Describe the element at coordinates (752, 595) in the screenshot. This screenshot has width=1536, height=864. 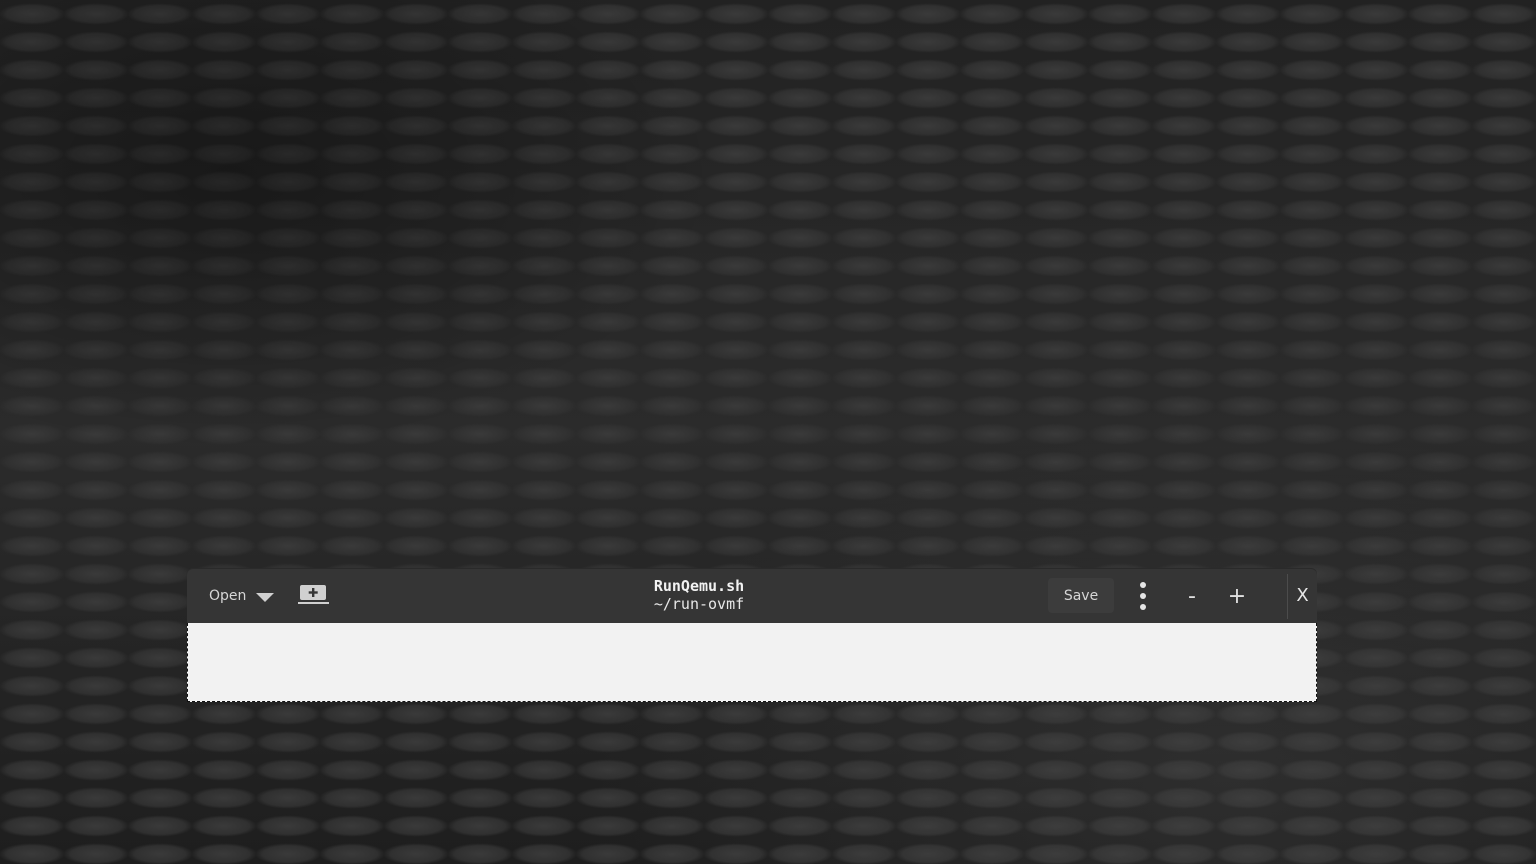
I see `header-bar: Open RunQemu.sh ~/run-ovmf Save - + X` at that location.